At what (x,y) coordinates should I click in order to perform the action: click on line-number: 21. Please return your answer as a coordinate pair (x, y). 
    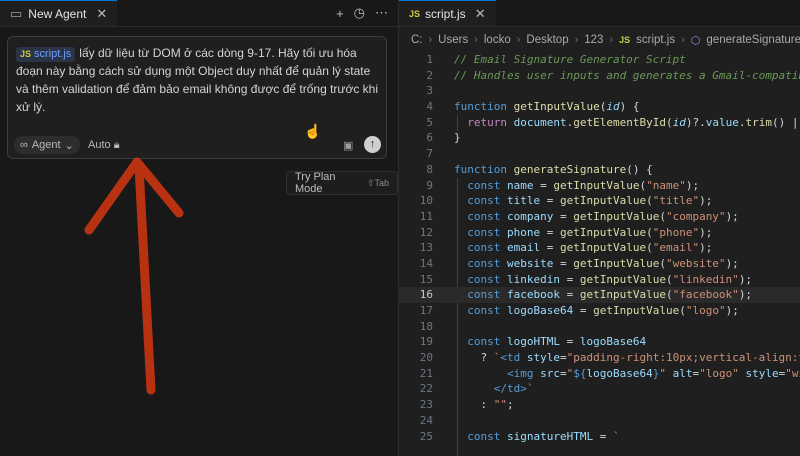
    Looking at the image, I should click on (426, 373).